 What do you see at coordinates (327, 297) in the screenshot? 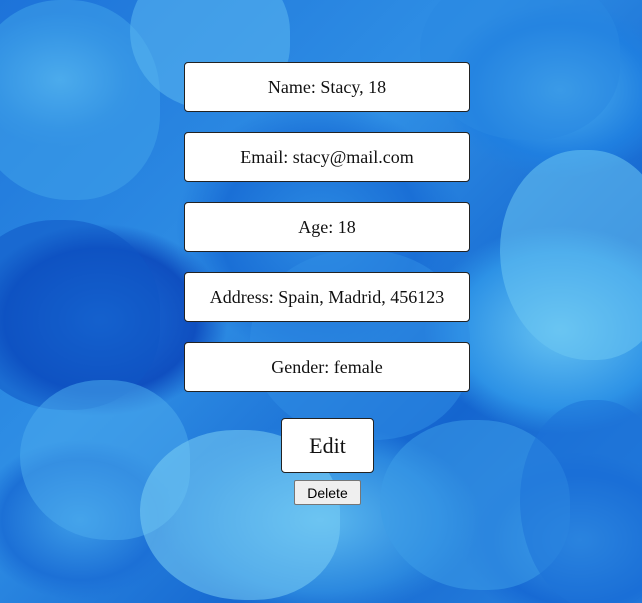
I see `address-card: Address: Spain, Madrid, 456123` at bounding box center [327, 297].